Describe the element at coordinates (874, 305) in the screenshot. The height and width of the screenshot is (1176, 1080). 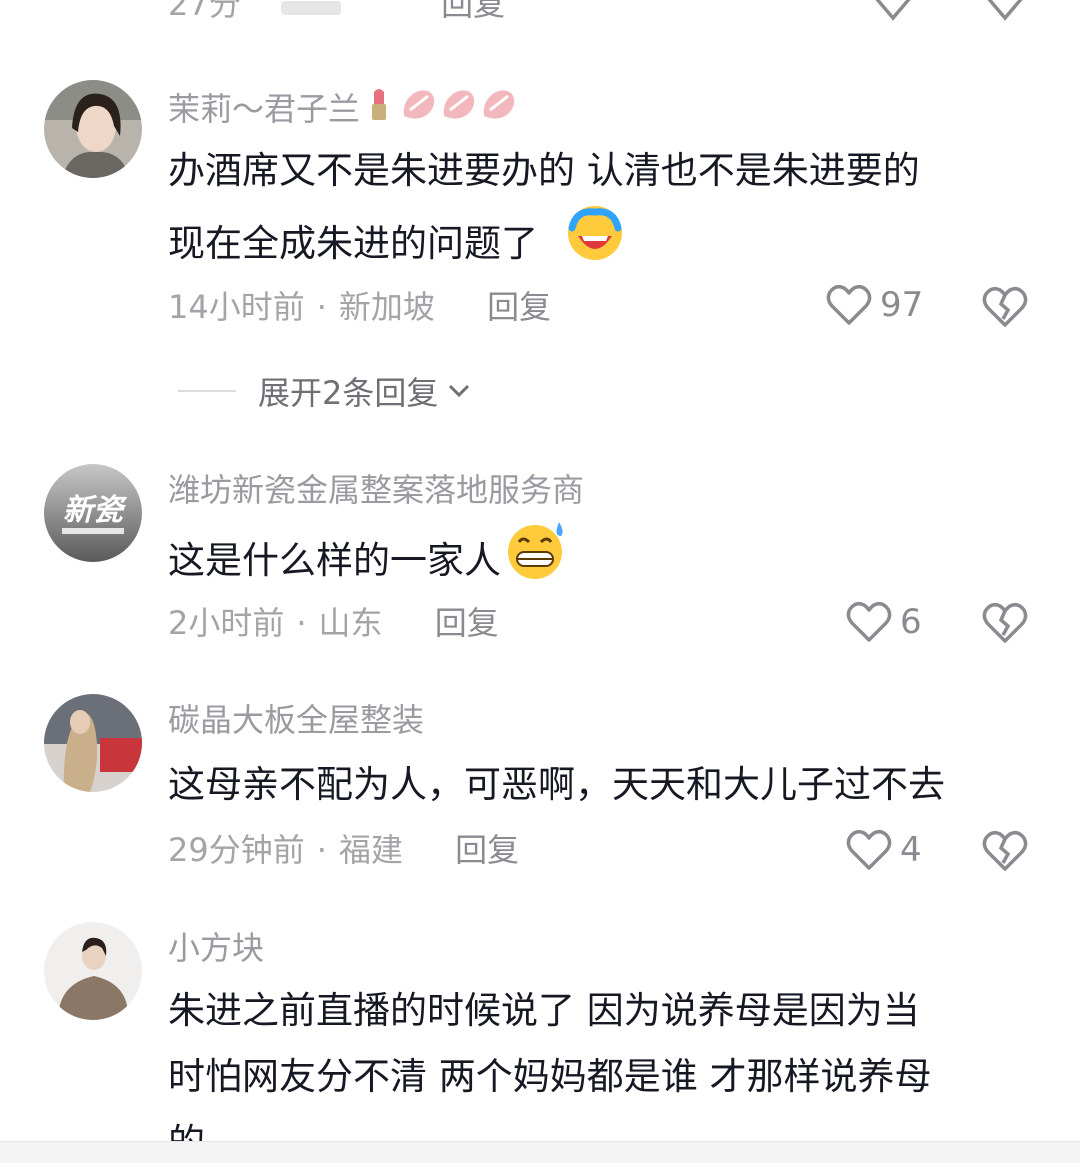
I see `like-button: 97` at that location.